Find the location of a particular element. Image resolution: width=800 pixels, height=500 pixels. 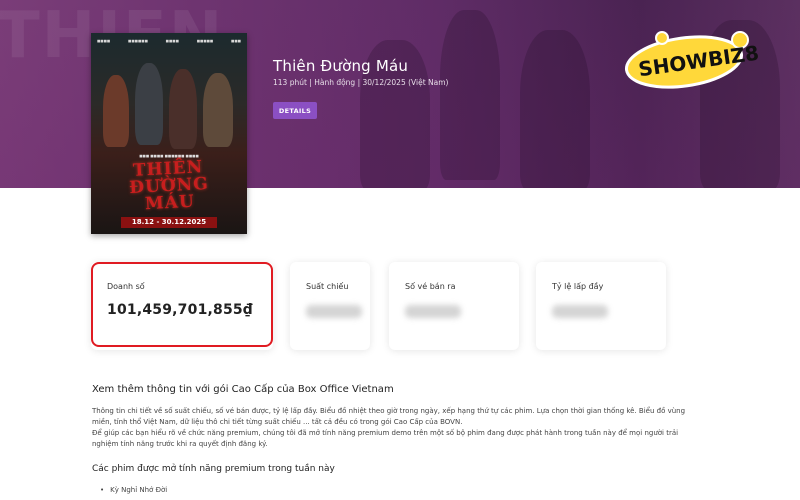

stat-card-occupancy: Tỷ lệ lấp đầy is located at coordinates (601, 306).